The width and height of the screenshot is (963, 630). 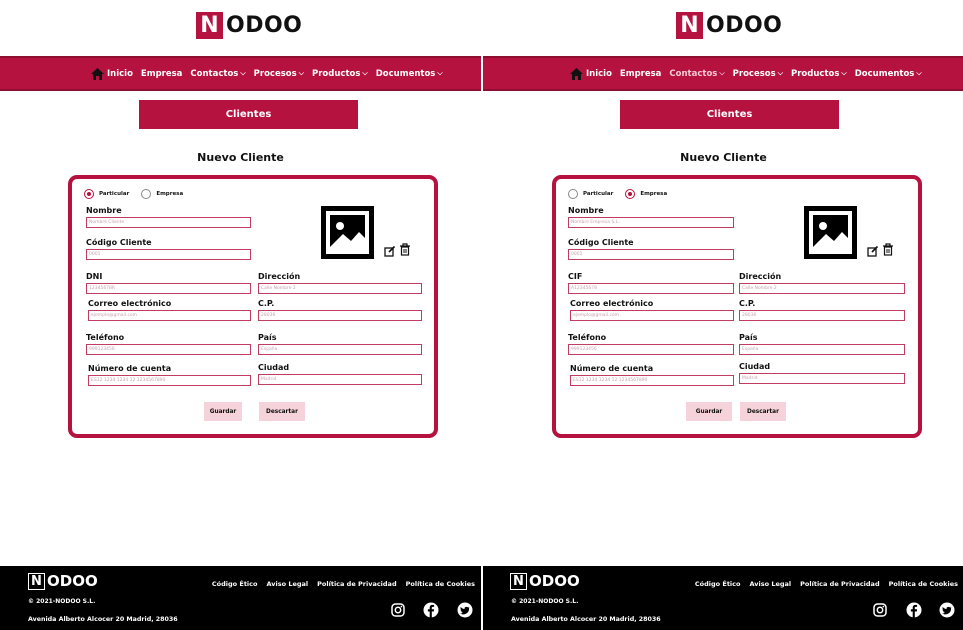 I want to click on nombre-field: Nombre Nombre Empresa S.L., so click(x=651, y=217).